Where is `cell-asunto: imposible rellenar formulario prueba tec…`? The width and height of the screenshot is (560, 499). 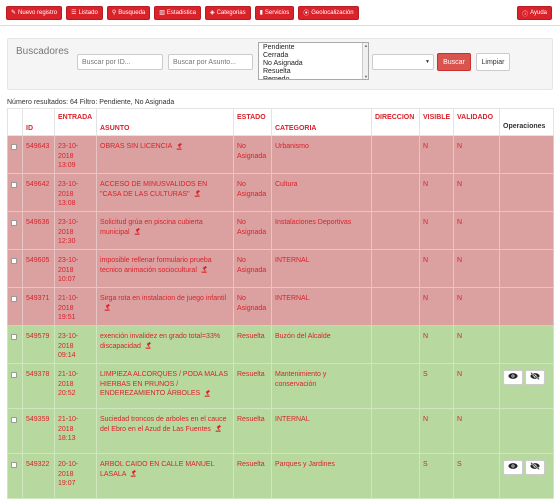
cell-asunto: imposible rellenar formulario prueba tec… is located at coordinates (165, 268).